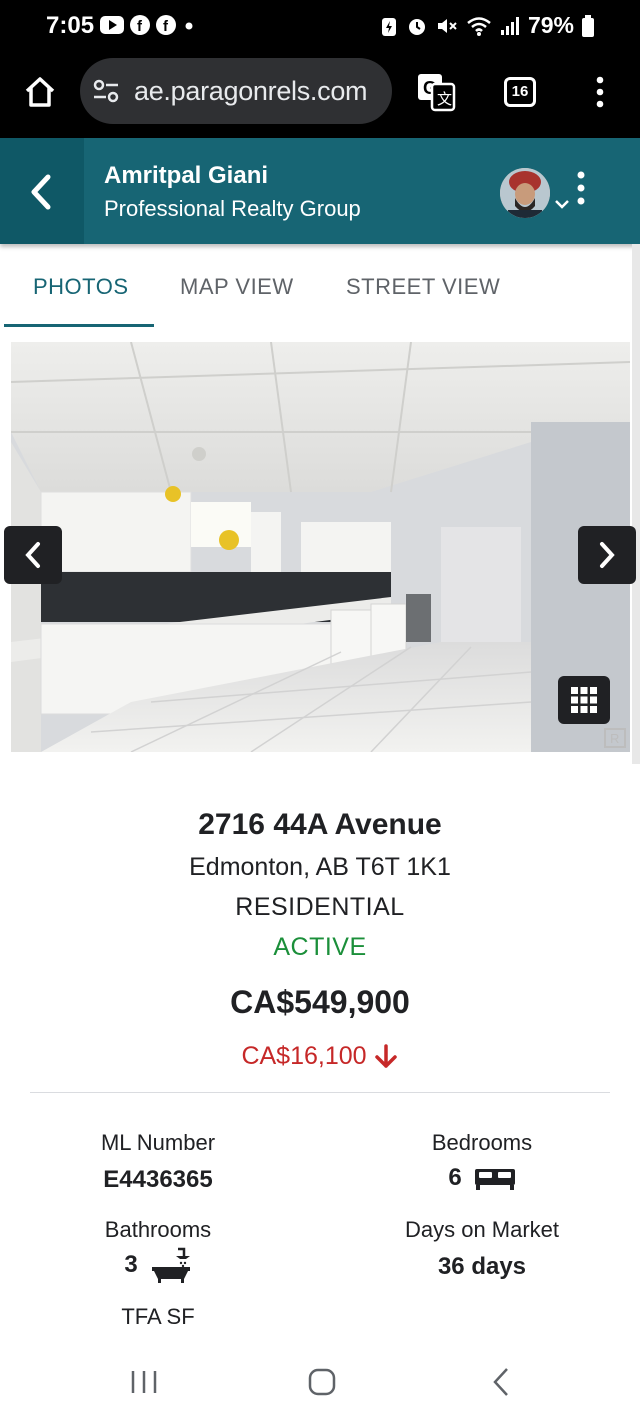 Image resolution: width=640 pixels, height=1422 pixels. I want to click on photo-gallery-button, so click(584, 700).